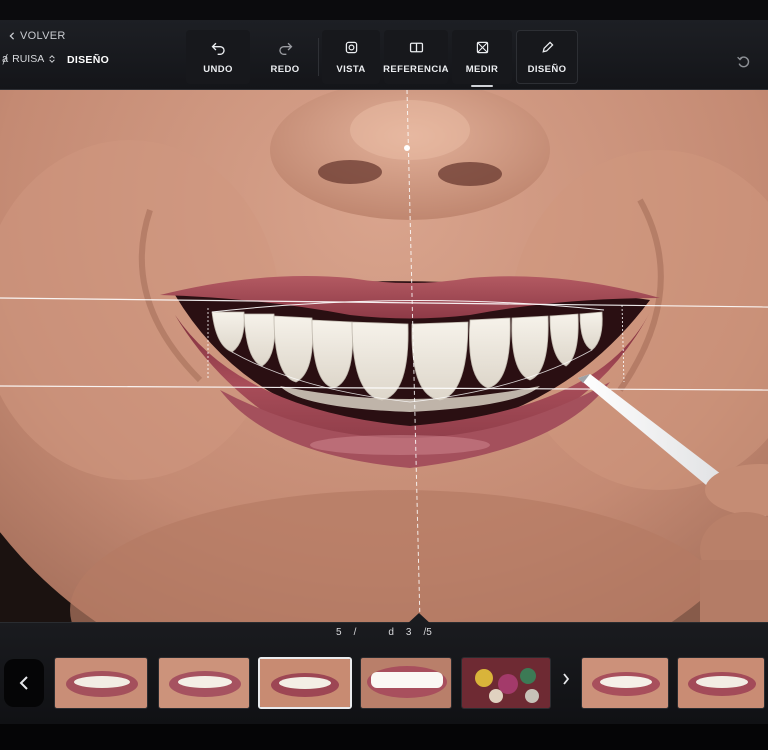 The width and height of the screenshot is (768, 750). What do you see at coordinates (384, 737) in the screenshot?
I see `bottom-bezel` at bounding box center [384, 737].